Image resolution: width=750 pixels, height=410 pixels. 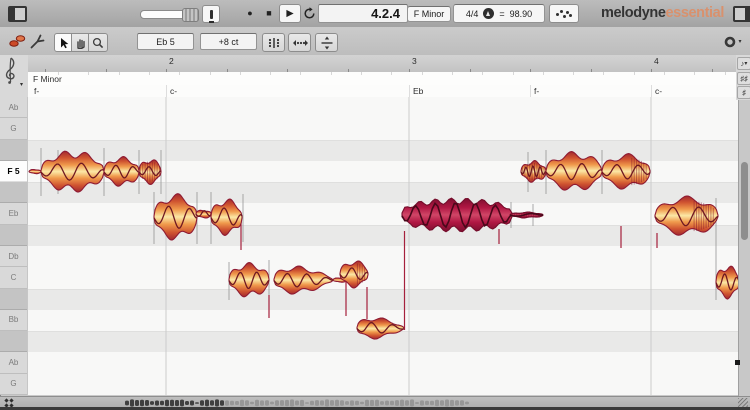 What do you see at coordinates (98, 42) in the screenshot?
I see `zoom-tool-button` at bounding box center [98, 42].